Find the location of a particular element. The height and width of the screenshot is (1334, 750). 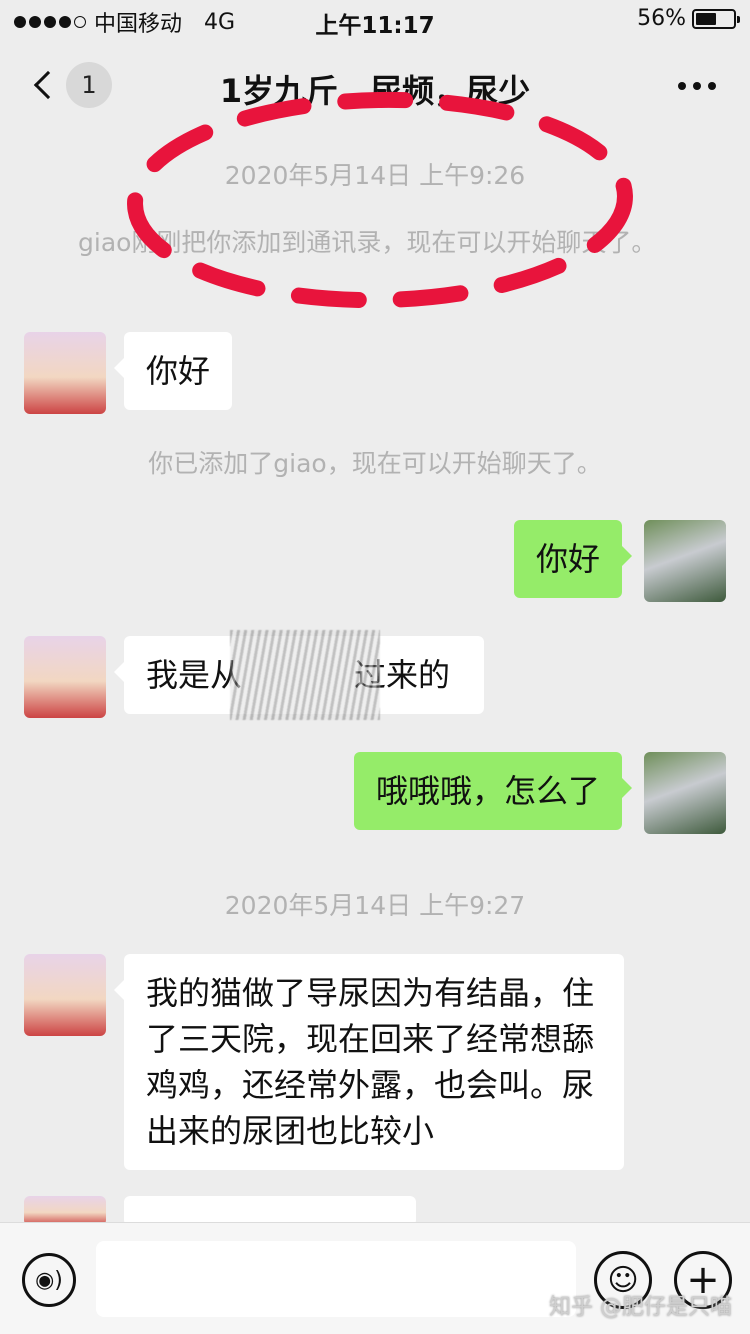

system-message: 你已添加了giao，现在可以开始聊天了。 is located at coordinates (375, 463).